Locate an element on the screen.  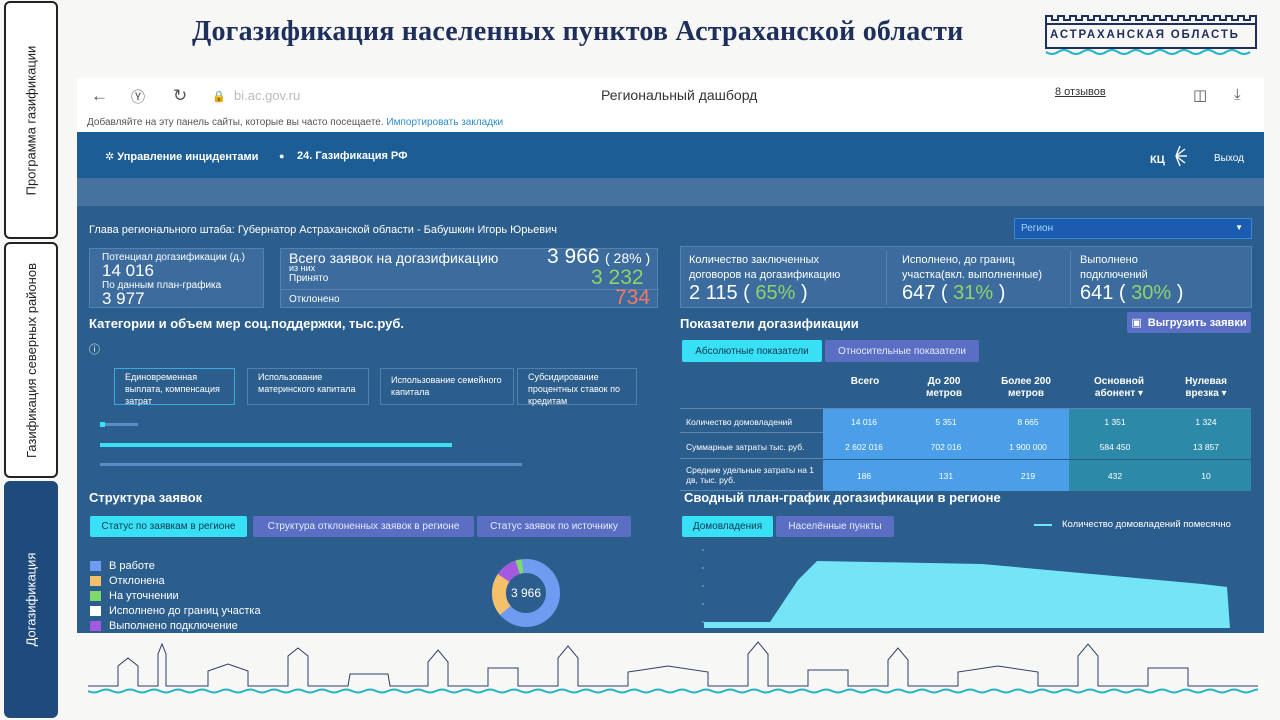
export-button: ▣ Выгрузить заявки is located at coordinates (1189, 322).